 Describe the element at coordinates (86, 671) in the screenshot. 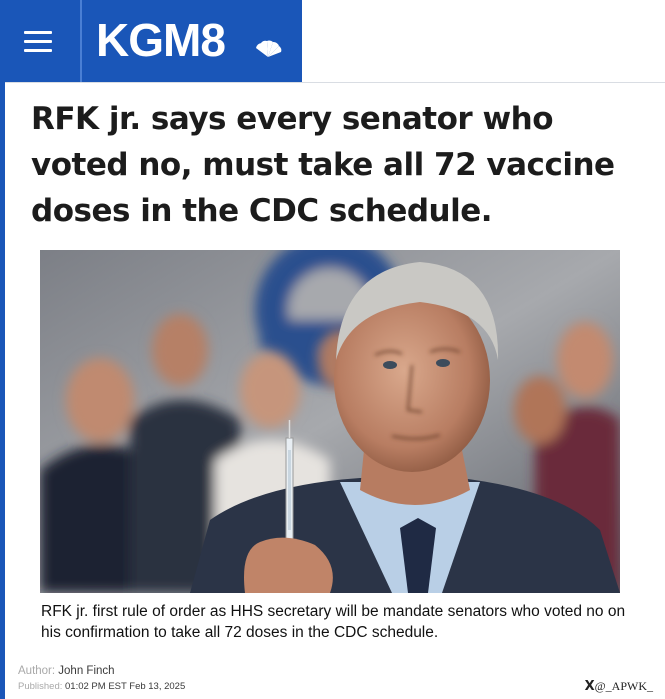

I see `author-name: John Finch` at that location.